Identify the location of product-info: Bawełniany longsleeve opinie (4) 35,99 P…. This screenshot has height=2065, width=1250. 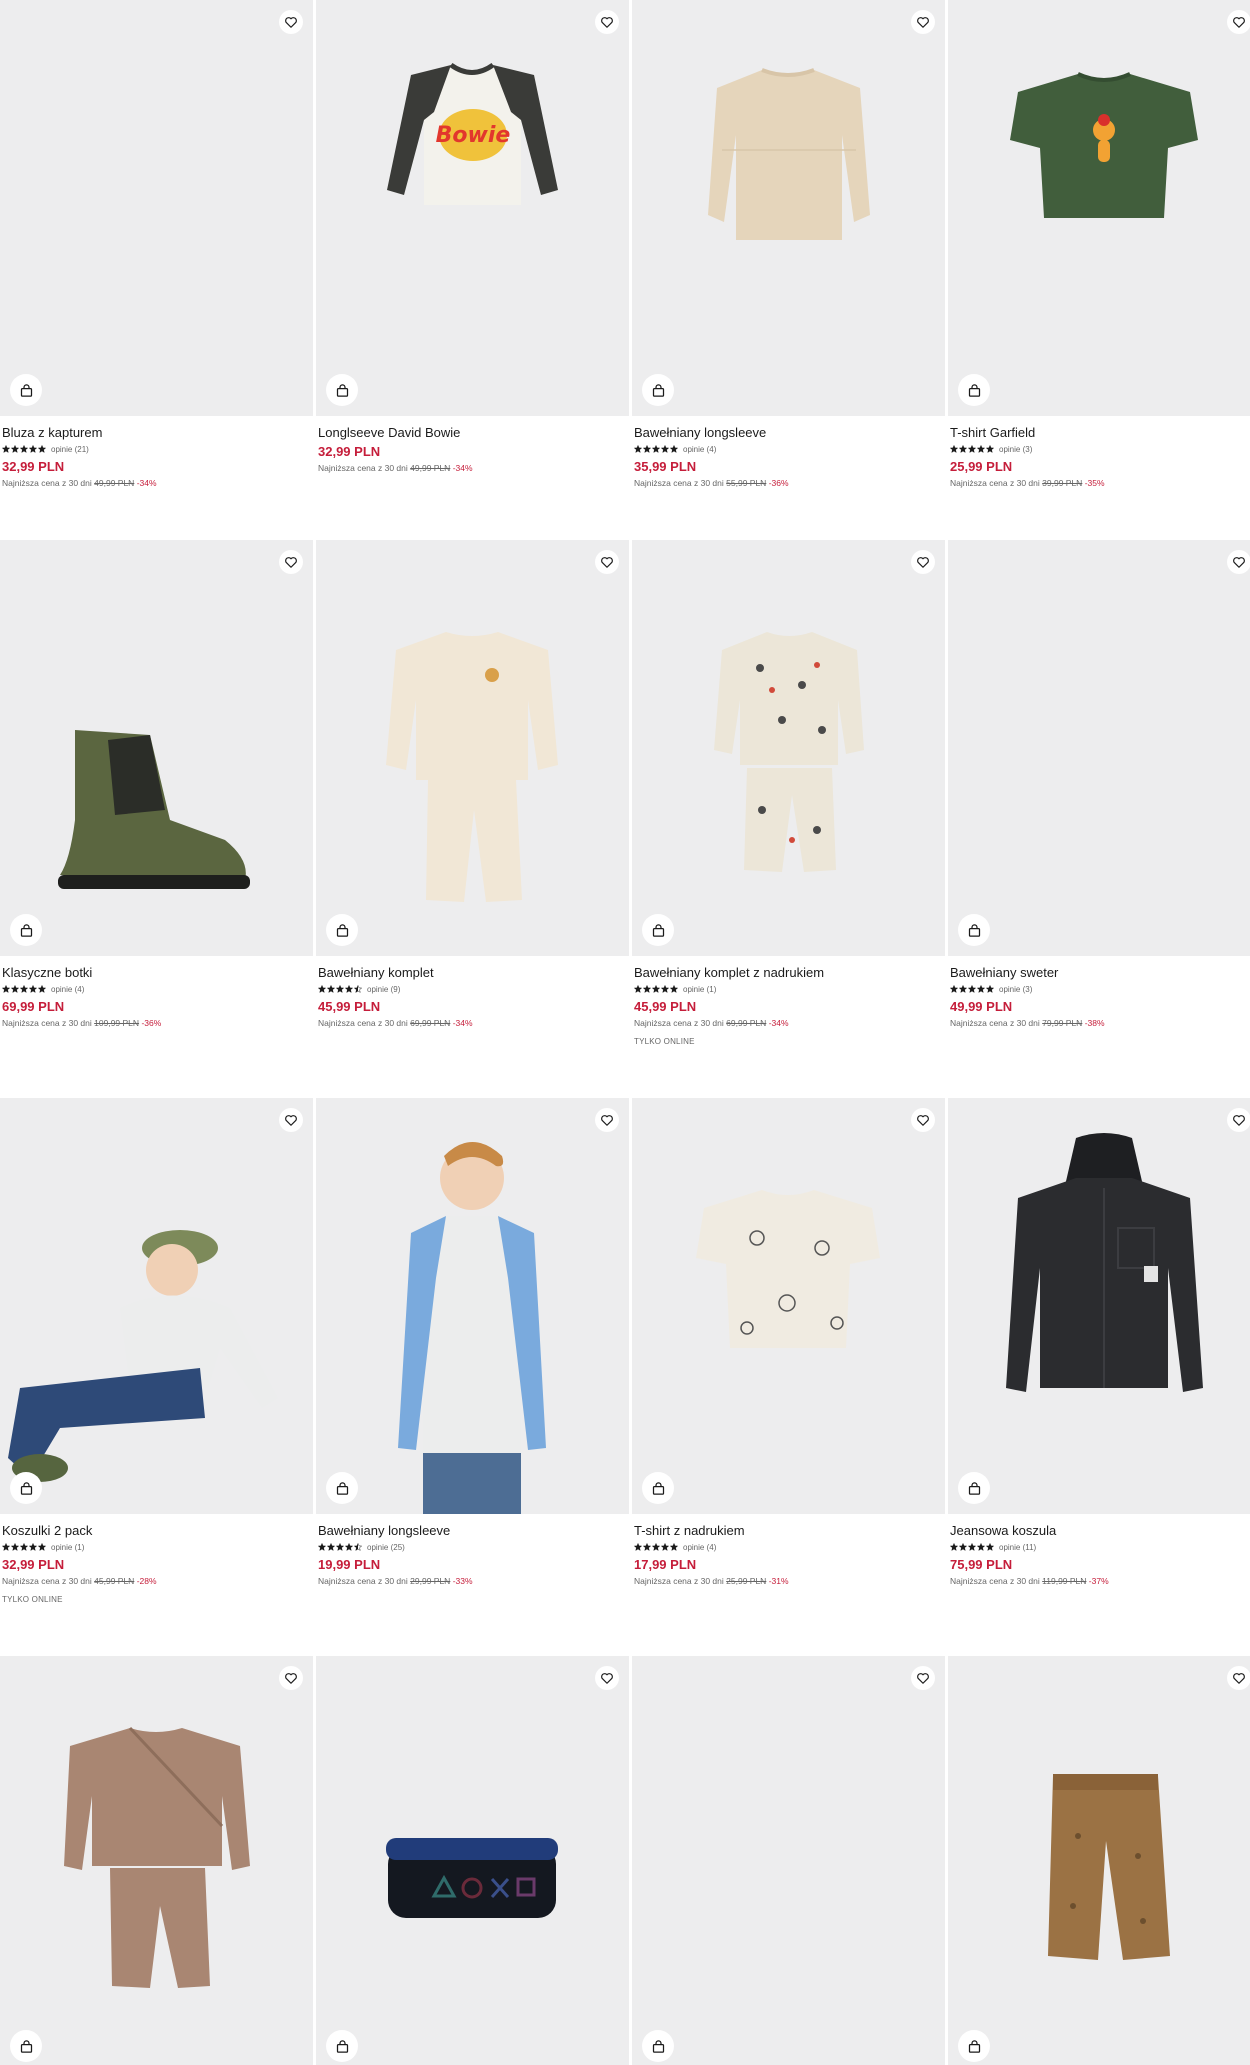
(788, 456).